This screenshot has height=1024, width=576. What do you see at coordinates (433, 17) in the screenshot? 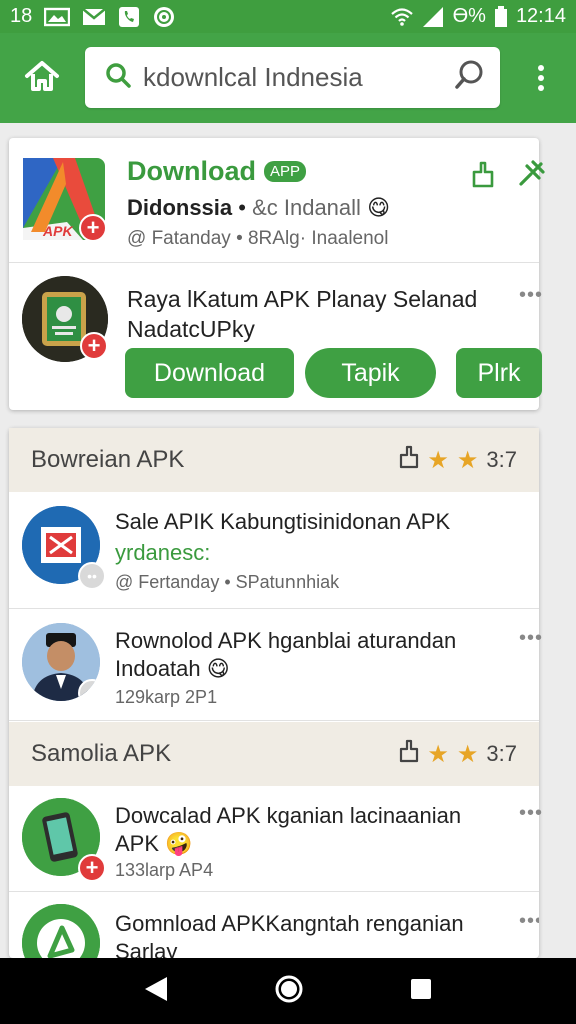
I see `signal-icon` at bounding box center [433, 17].